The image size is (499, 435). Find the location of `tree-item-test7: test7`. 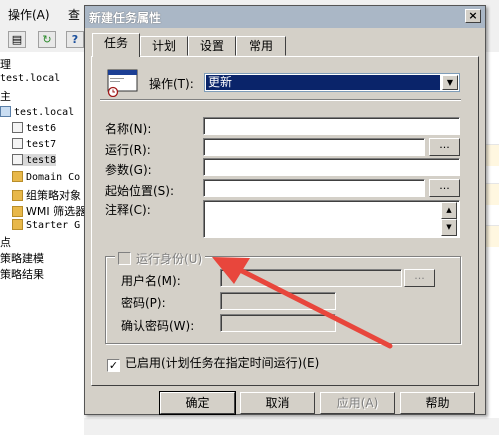

tree-item-test7: test7 is located at coordinates (34, 144).